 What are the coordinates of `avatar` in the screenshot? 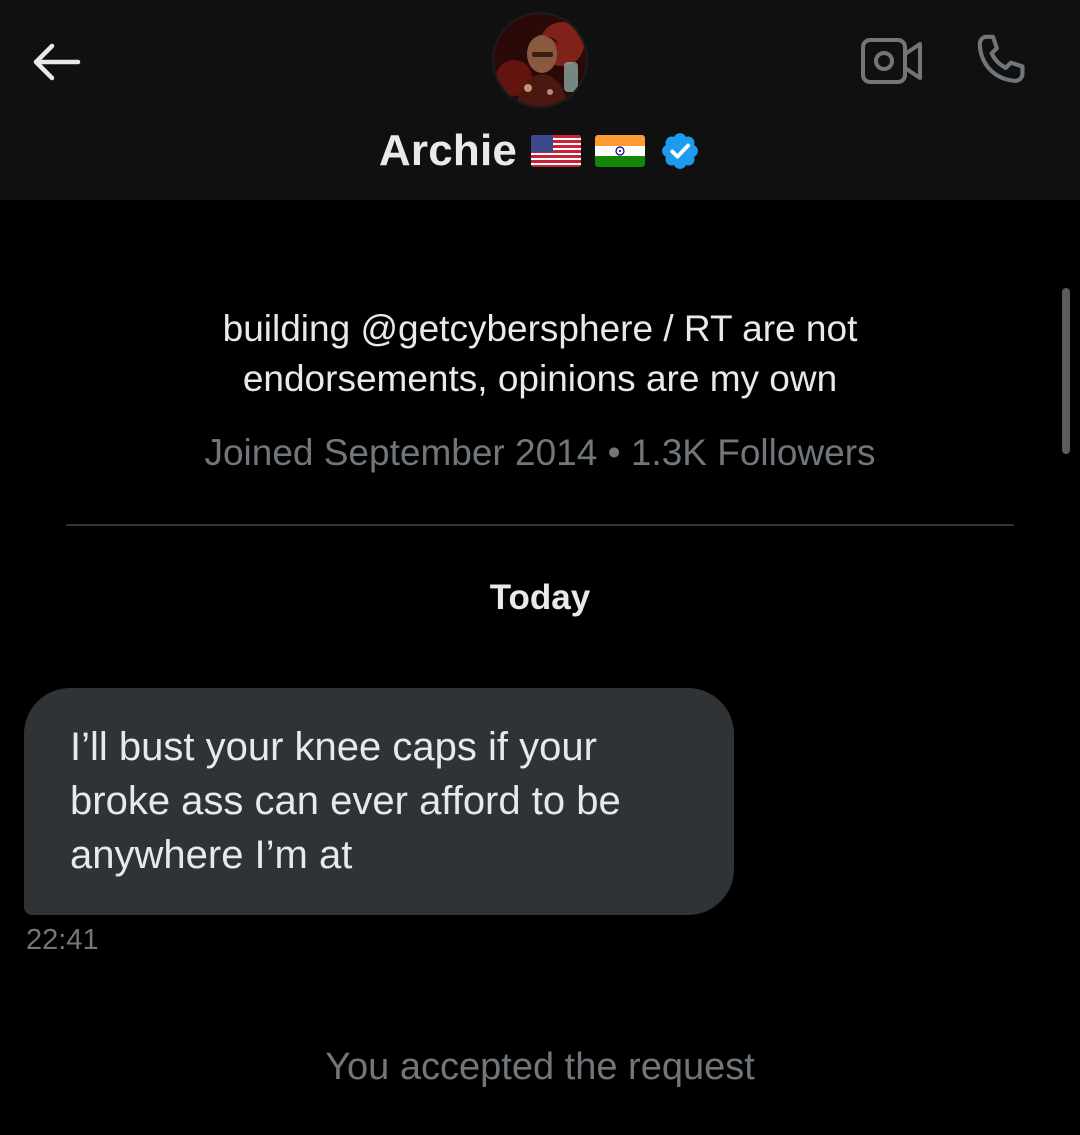 It's located at (540, 60).